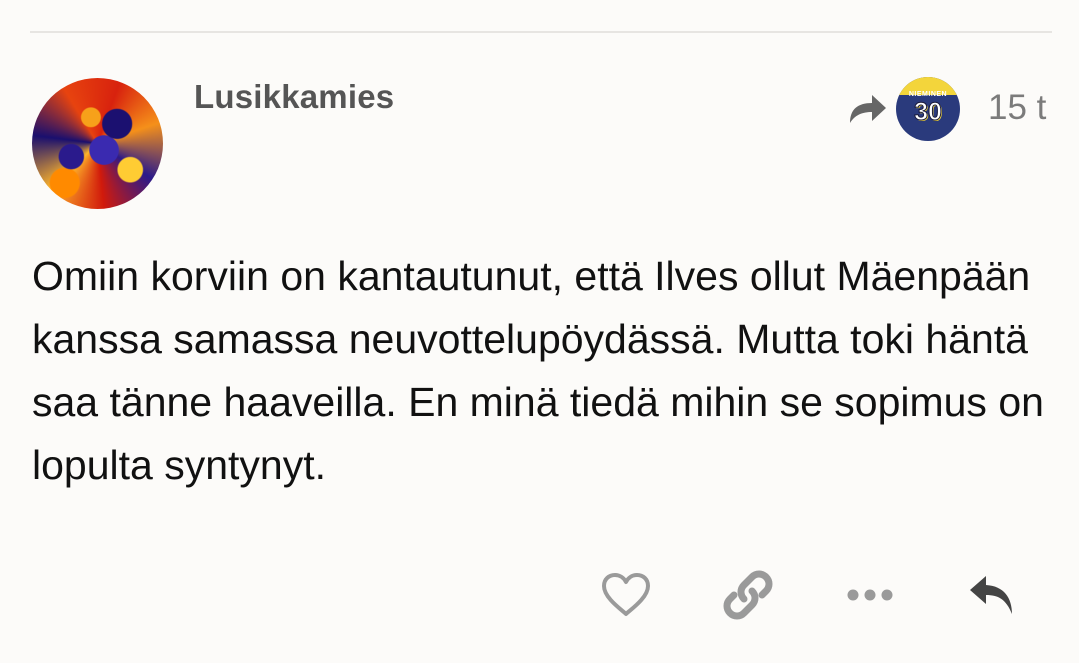  I want to click on ellipsis-icon, so click(870, 595).